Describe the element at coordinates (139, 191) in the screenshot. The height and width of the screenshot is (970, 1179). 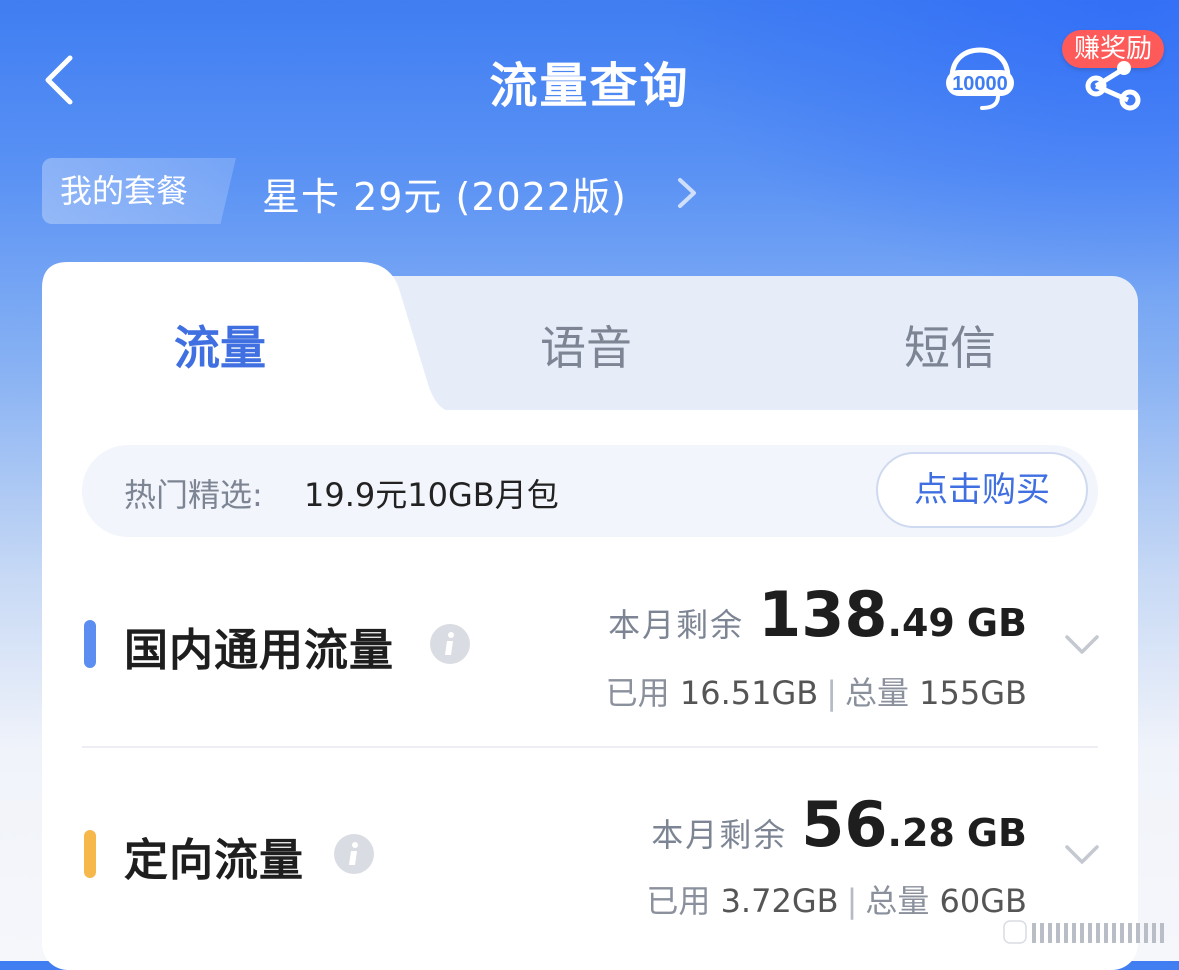
I see `my-plan-tag: 我的套餐` at that location.